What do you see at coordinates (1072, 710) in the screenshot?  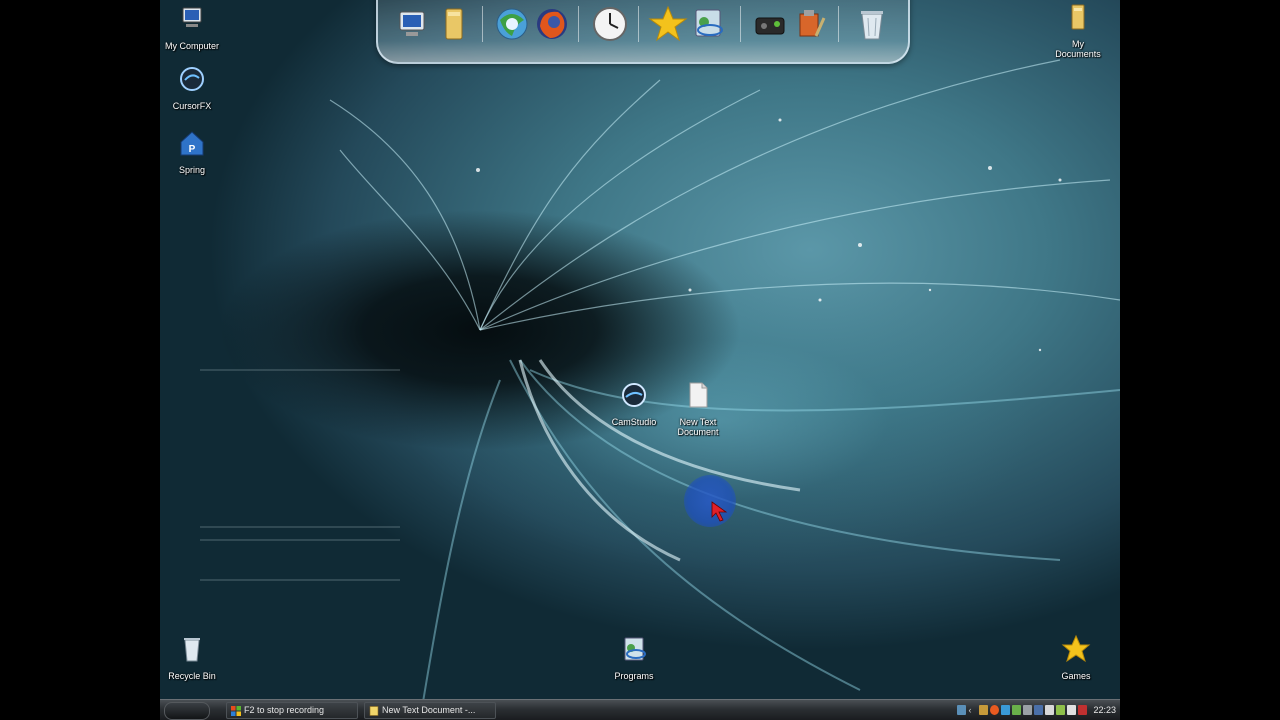 I see `tray-battery-icon` at bounding box center [1072, 710].